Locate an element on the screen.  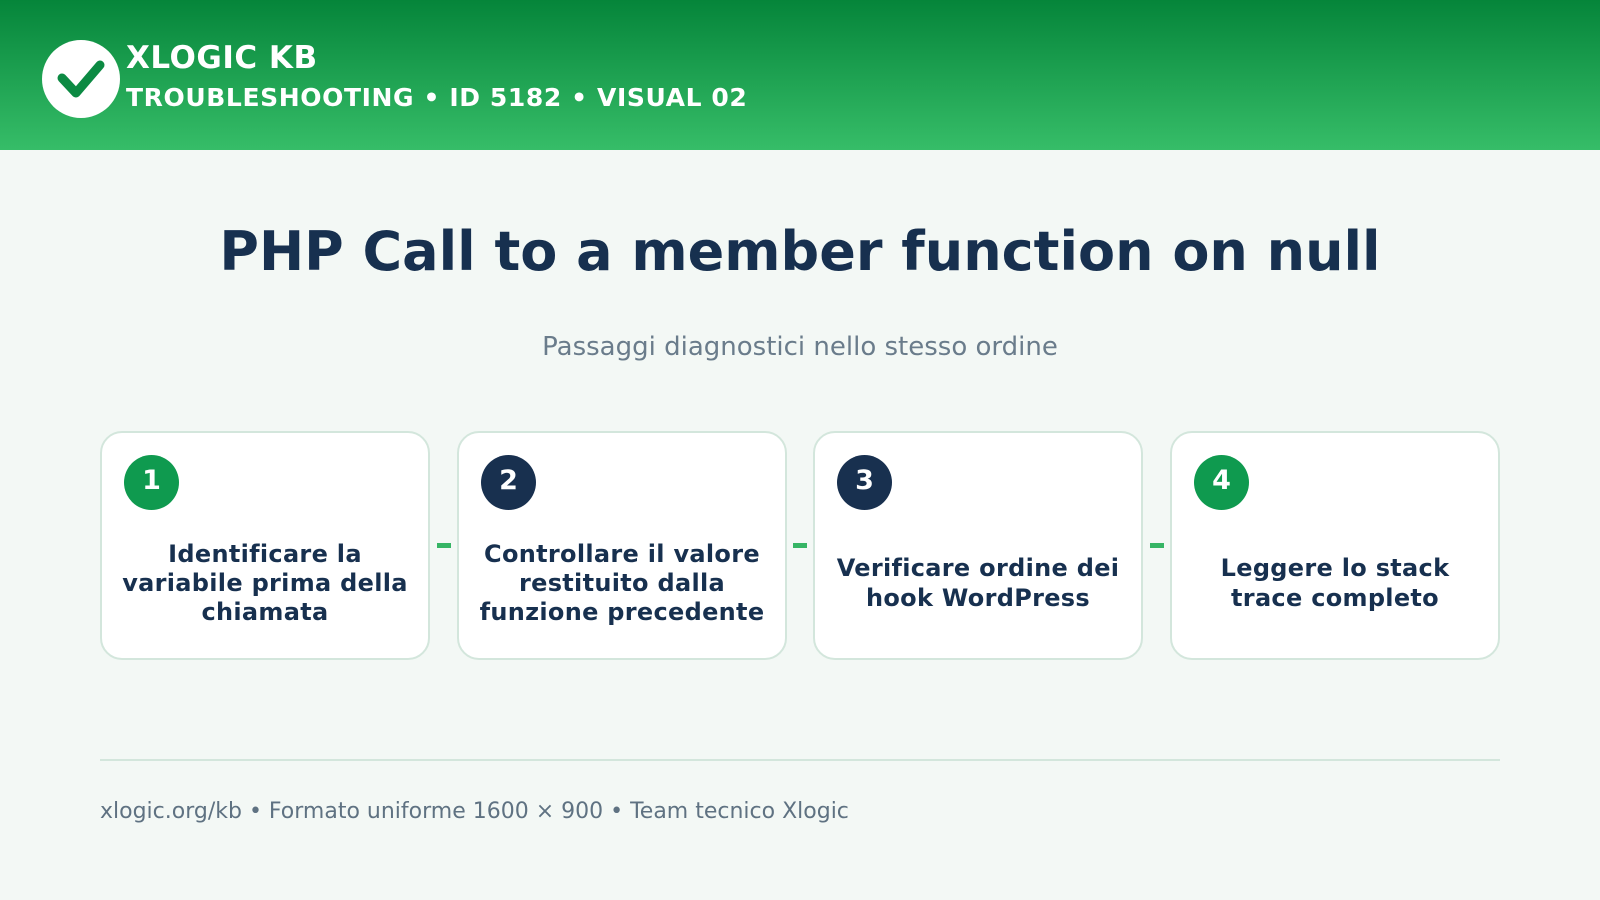
step-number-badge: 4 is located at coordinates (1221, 482).